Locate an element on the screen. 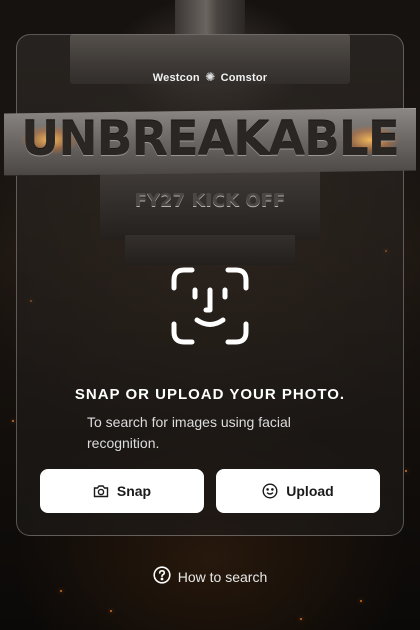  how-to-search-label: How to search is located at coordinates (222, 576).